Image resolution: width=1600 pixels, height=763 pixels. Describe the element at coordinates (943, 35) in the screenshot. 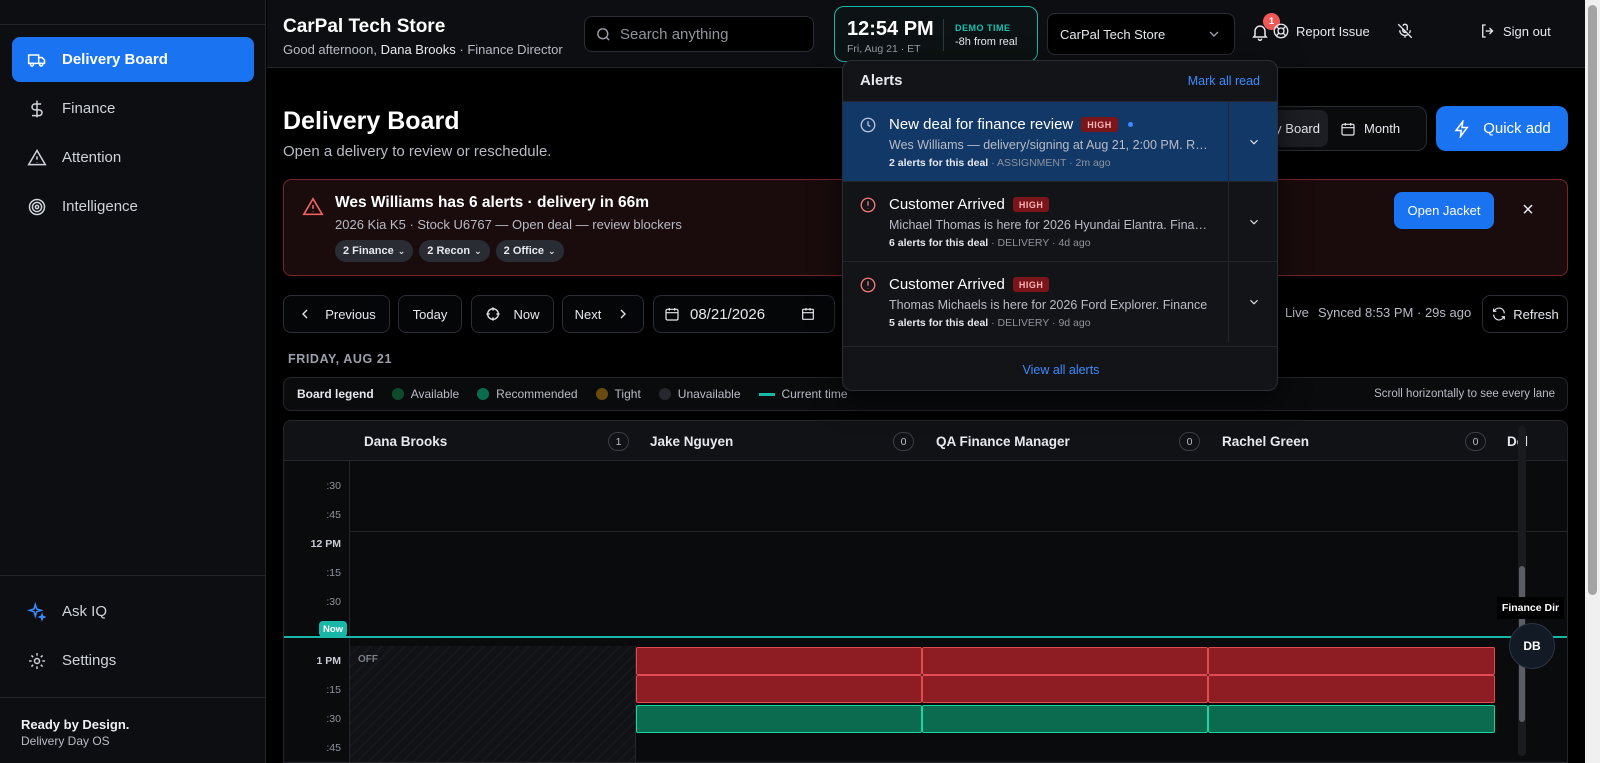

I see `clock-separator` at that location.